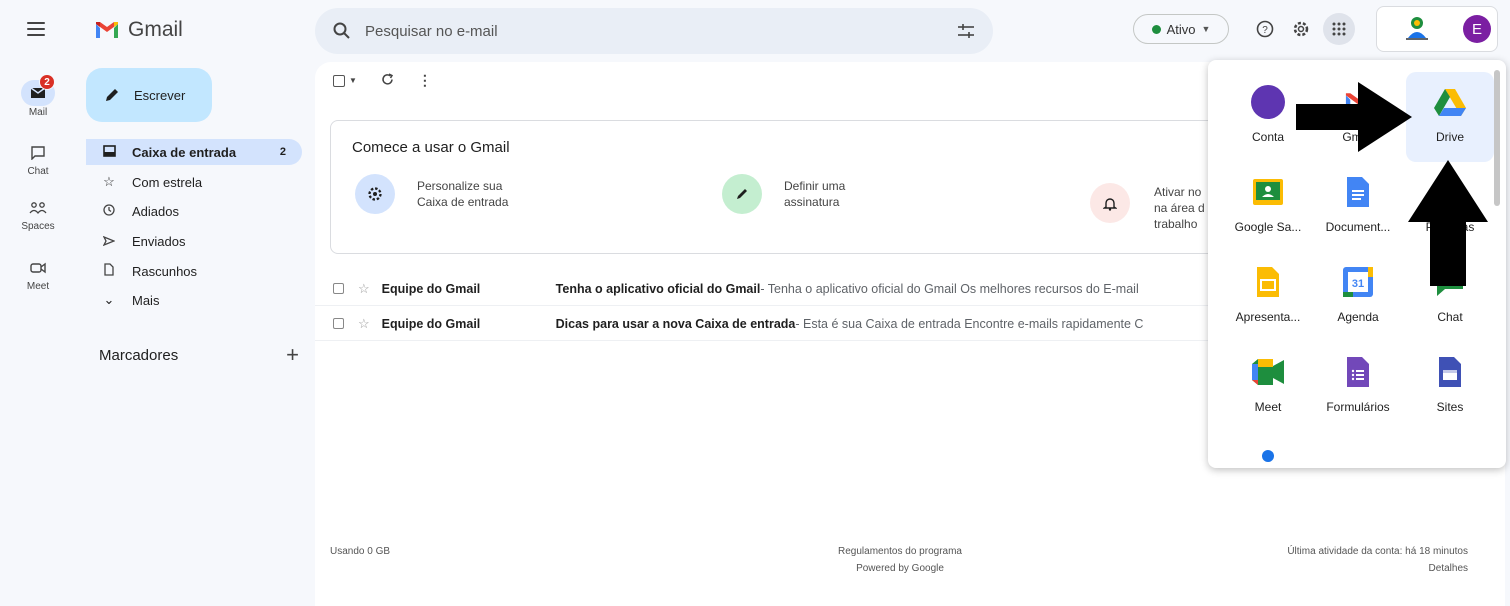  I want to click on gmail-logo: Gmail, so click(138, 30).